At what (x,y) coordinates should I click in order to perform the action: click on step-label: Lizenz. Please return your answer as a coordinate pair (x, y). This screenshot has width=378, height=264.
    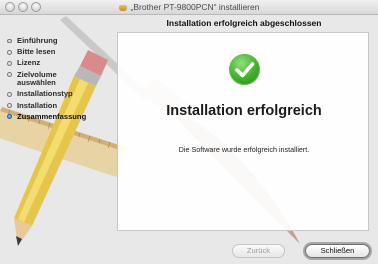
    Looking at the image, I should click on (29, 63).